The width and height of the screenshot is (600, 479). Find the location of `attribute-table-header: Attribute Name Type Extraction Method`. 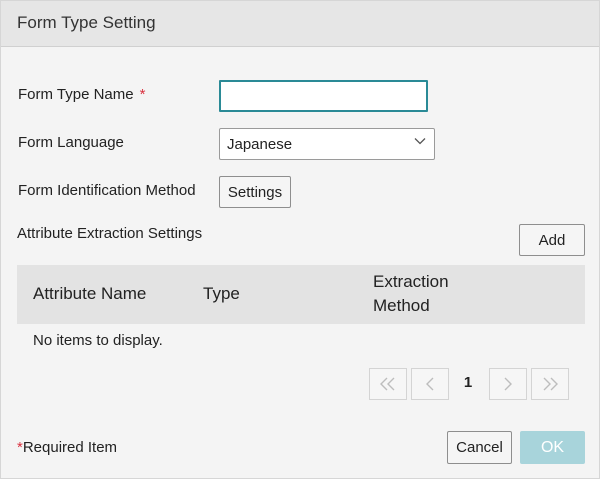

attribute-table-header: Attribute Name Type Extraction Method is located at coordinates (301, 294).